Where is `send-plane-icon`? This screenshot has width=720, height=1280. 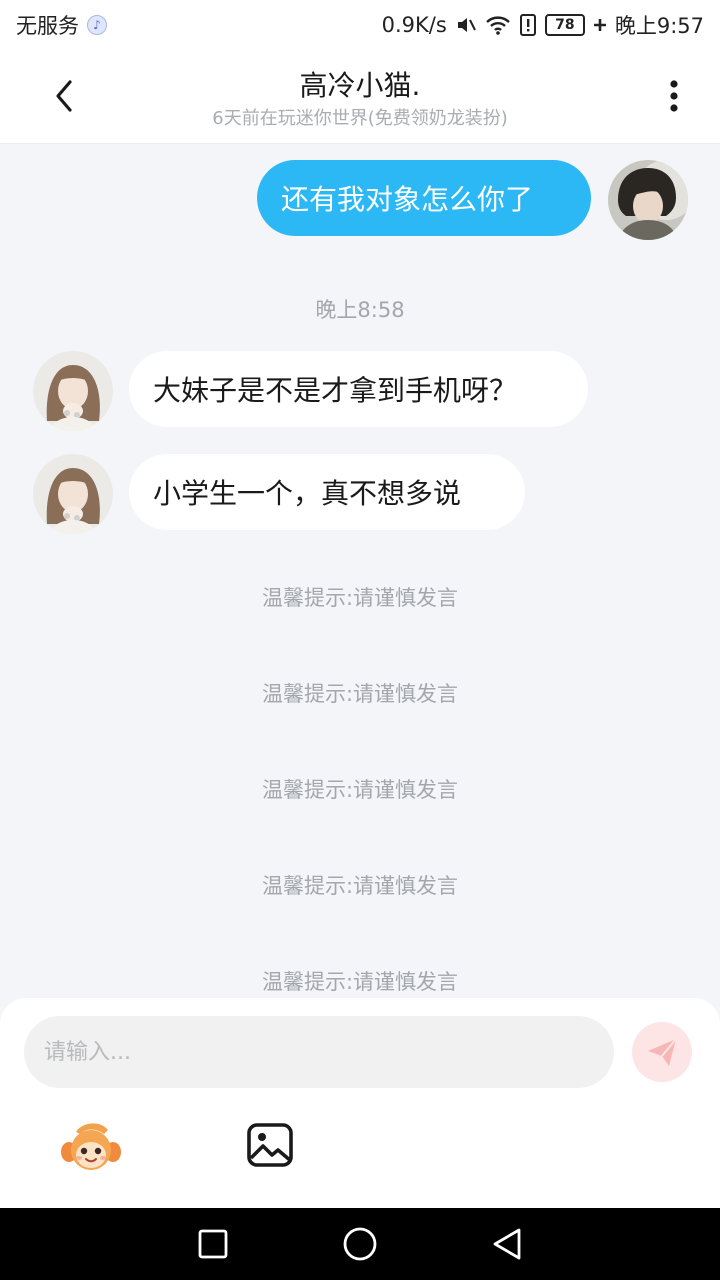
send-plane-icon is located at coordinates (662, 1052).